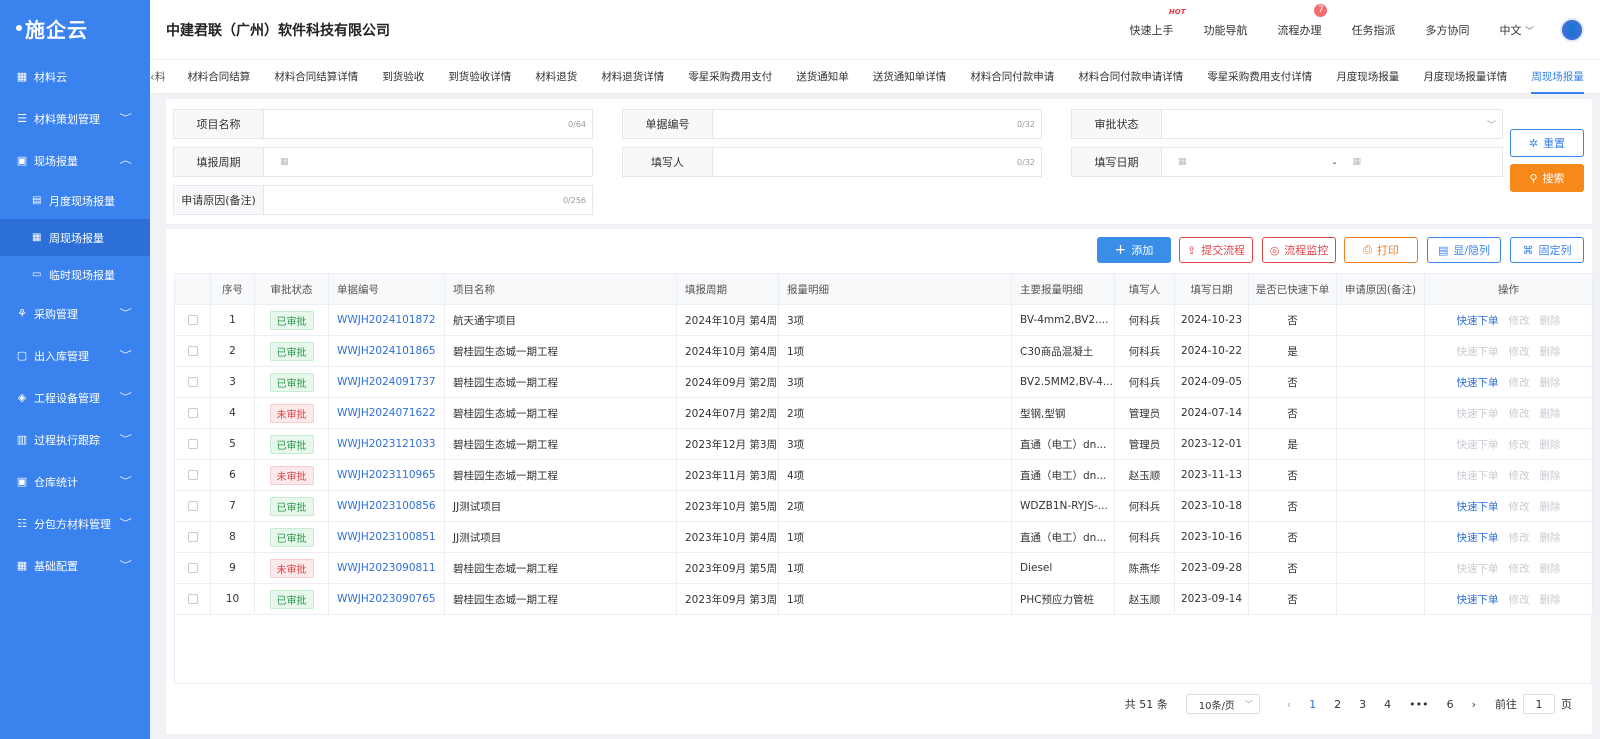  I want to click on tab-9: 送货通知单详情, so click(910, 77).